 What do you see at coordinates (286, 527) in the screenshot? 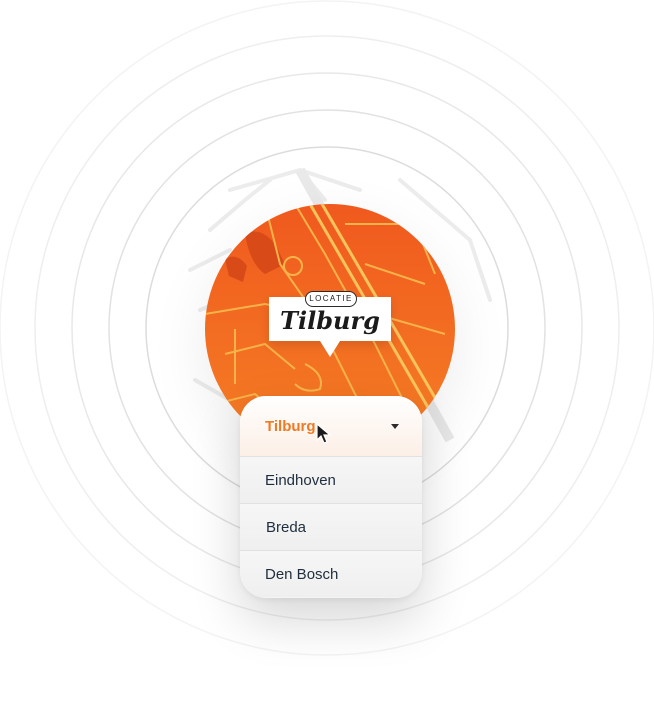
I see `option-label: Breda` at bounding box center [286, 527].